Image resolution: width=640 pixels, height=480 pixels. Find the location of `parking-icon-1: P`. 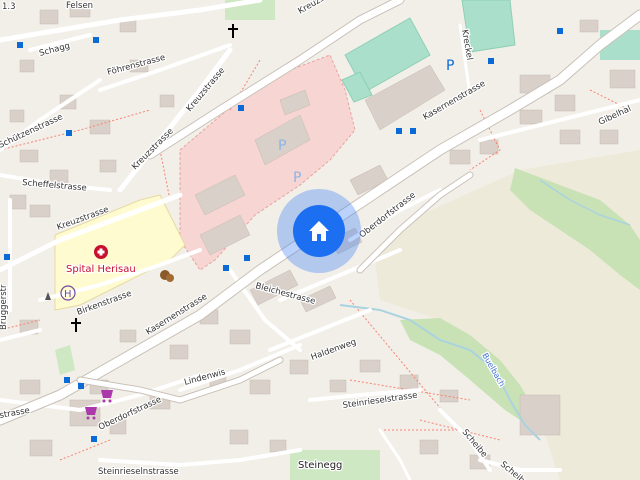

parking-icon-1: P is located at coordinates (282, 146).